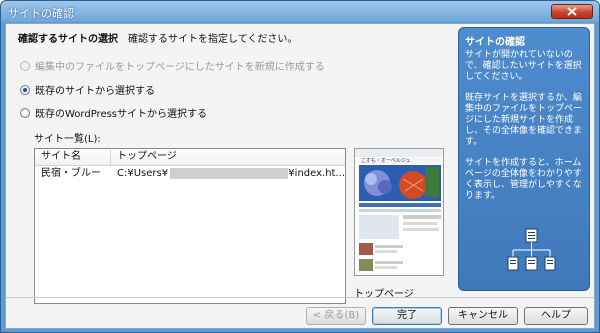 The height and width of the screenshot is (333, 600). I want to click on step-header: 確認するサイトの選択 確認するサイトを指定してください。, so click(157, 37).